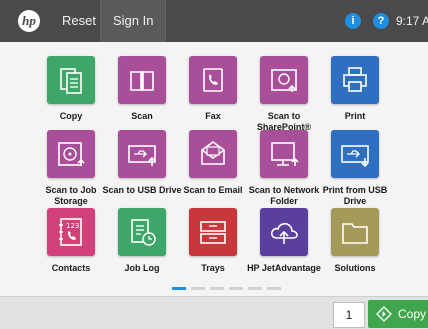 This screenshot has height=329, width=428. Describe the element at coordinates (355, 195) in the screenshot. I see `app-label: Print from USB Drive` at that location.